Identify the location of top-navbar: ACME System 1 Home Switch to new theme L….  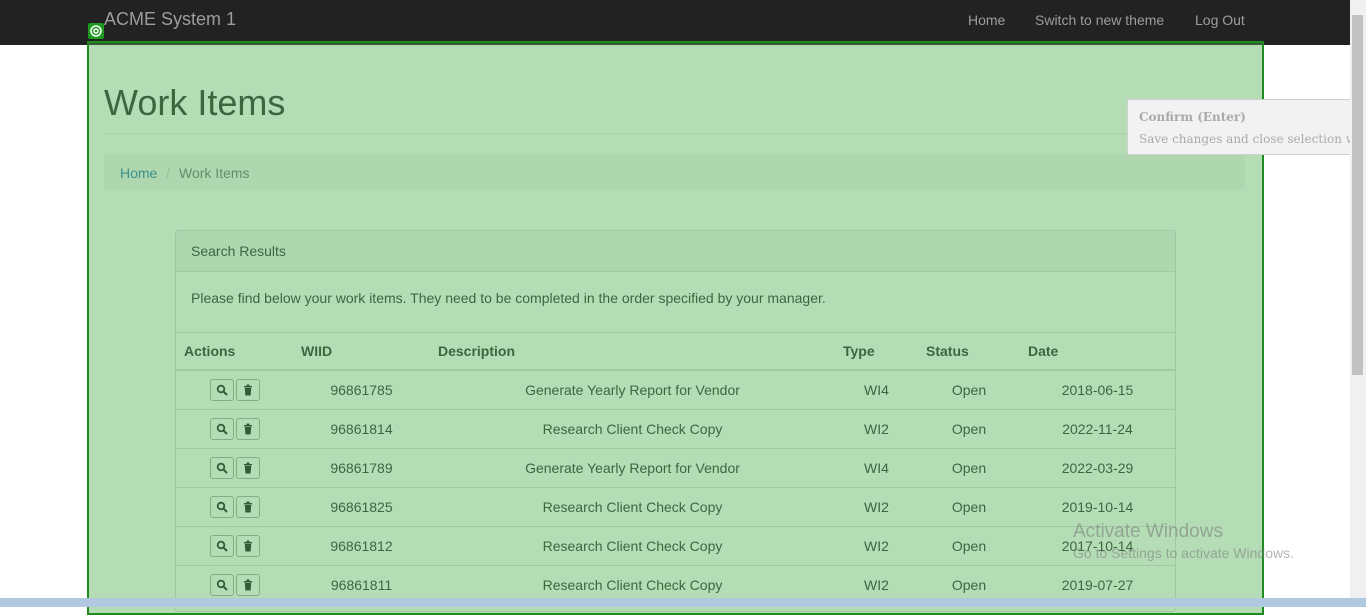
(675, 22).